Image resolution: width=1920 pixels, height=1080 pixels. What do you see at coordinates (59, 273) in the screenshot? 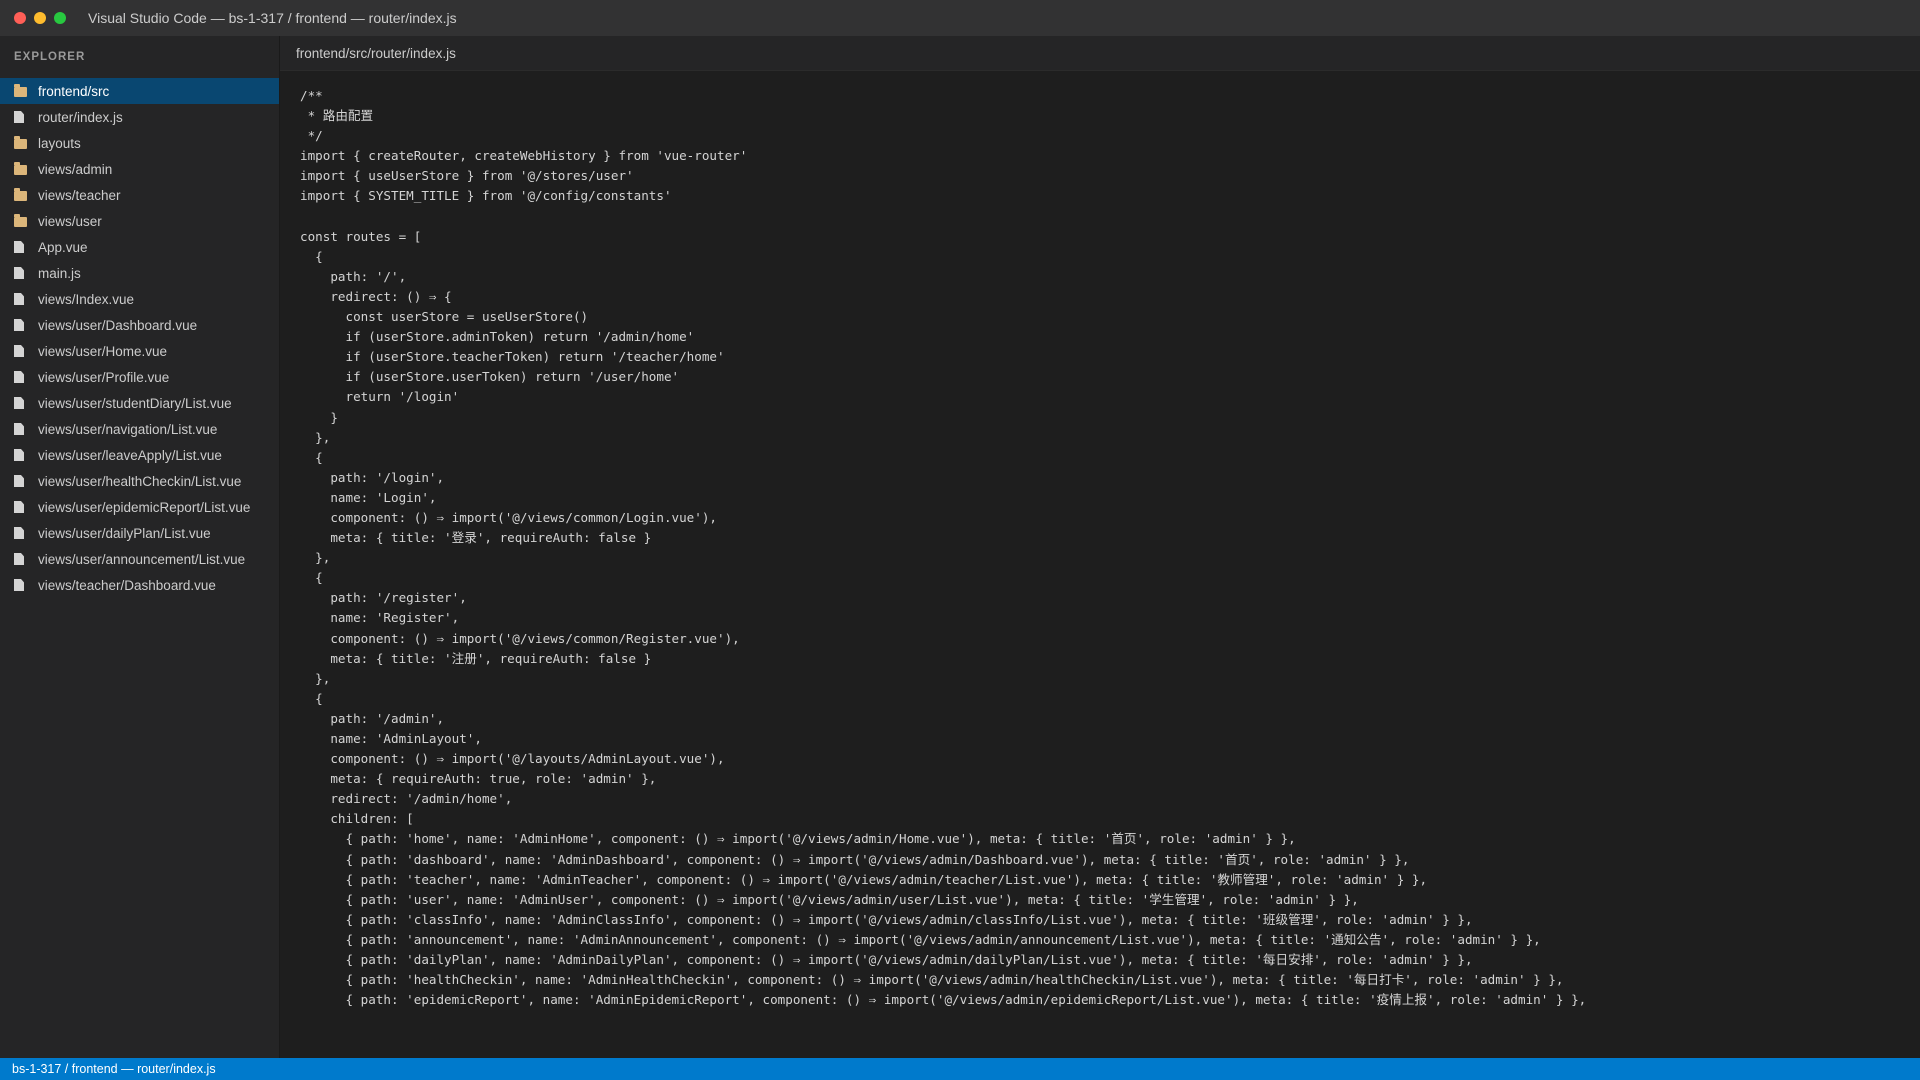
I see `explorer-item-label: main.js` at bounding box center [59, 273].